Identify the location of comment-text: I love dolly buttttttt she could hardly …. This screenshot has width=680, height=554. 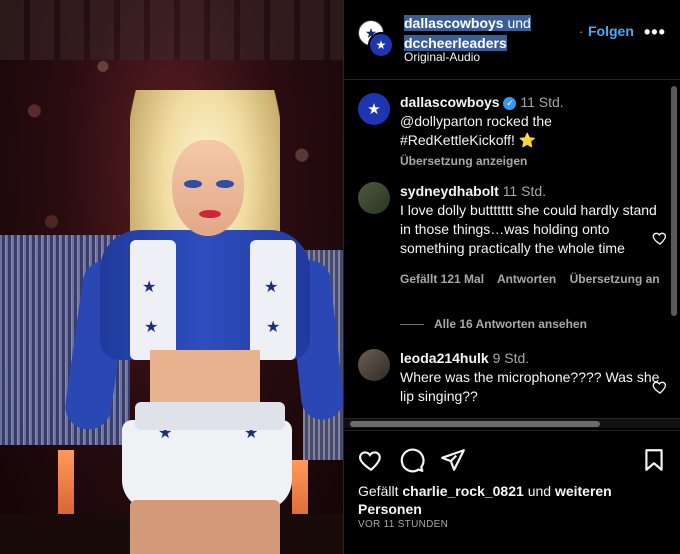
(528, 229).